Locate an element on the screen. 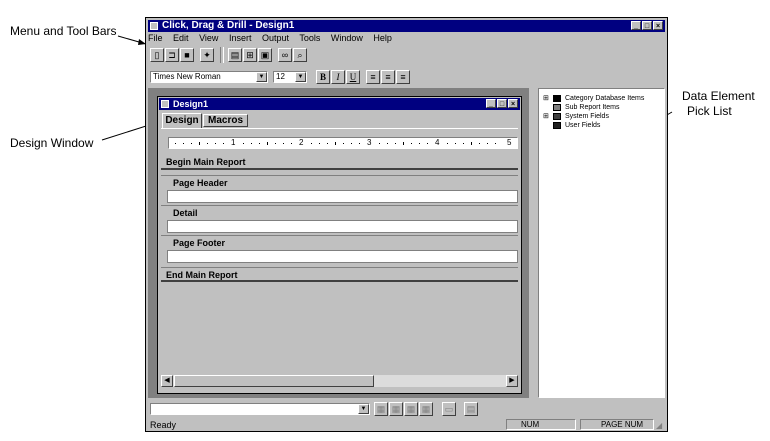 This screenshot has width=770, height=441. status-num: NUM is located at coordinates (541, 424).